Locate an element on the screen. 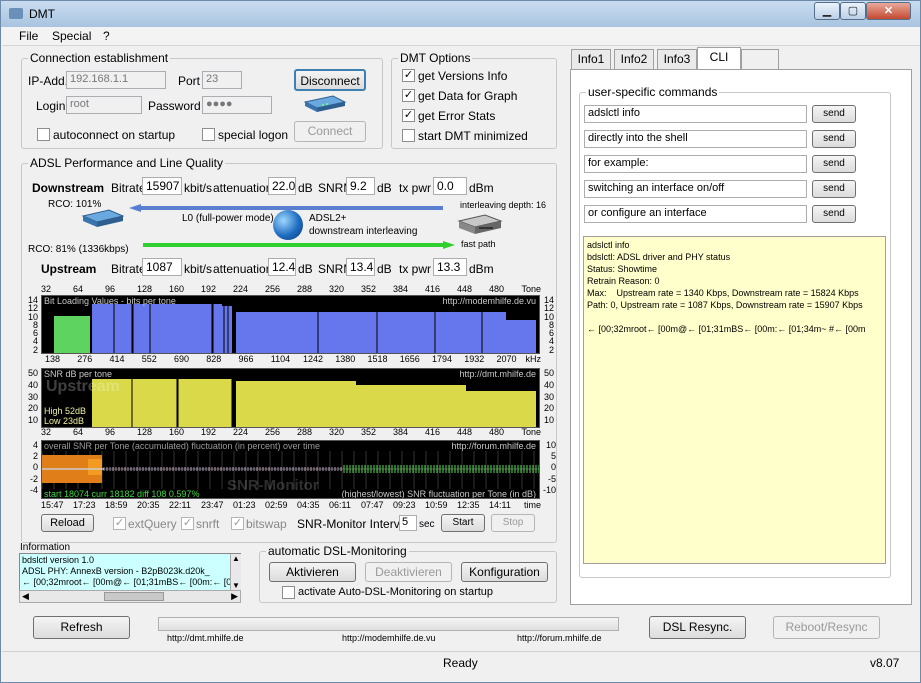 This screenshot has height=683, width=921. graph-data-checkbox: ✓ is located at coordinates (408, 95).